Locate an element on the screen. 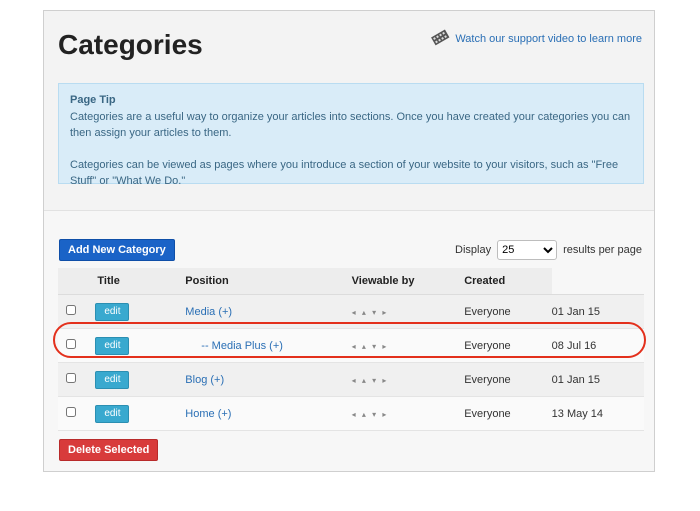 This screenshot has width=700, height=511. created-cell: 13 May 14 is located at coordinates (597, 413).